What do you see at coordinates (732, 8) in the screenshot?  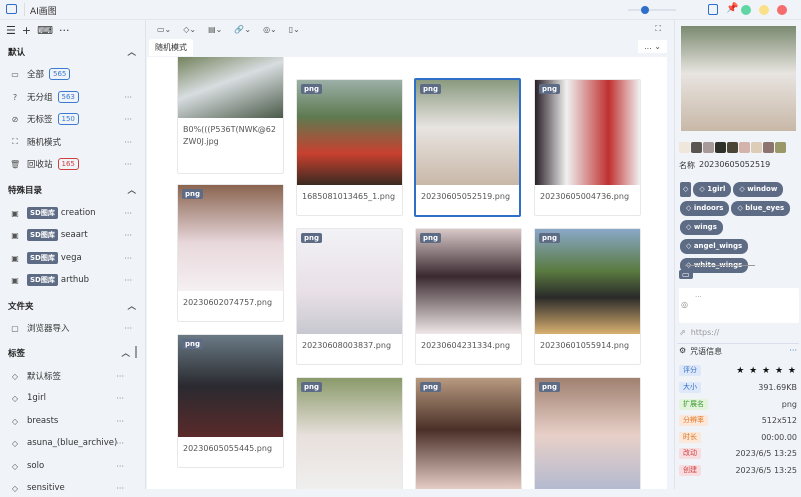 I see `pin-icon: 📌` at bounding box center [732, 8].